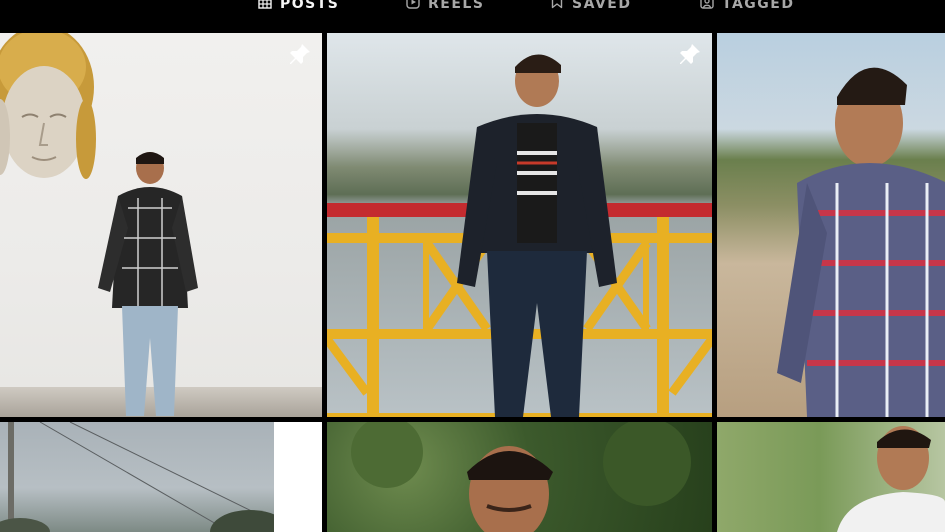  What do you see at coordinates (456, 6) in the screenshot?
I see `tab-reels-label: REELS` at bounding box center [456, 6].